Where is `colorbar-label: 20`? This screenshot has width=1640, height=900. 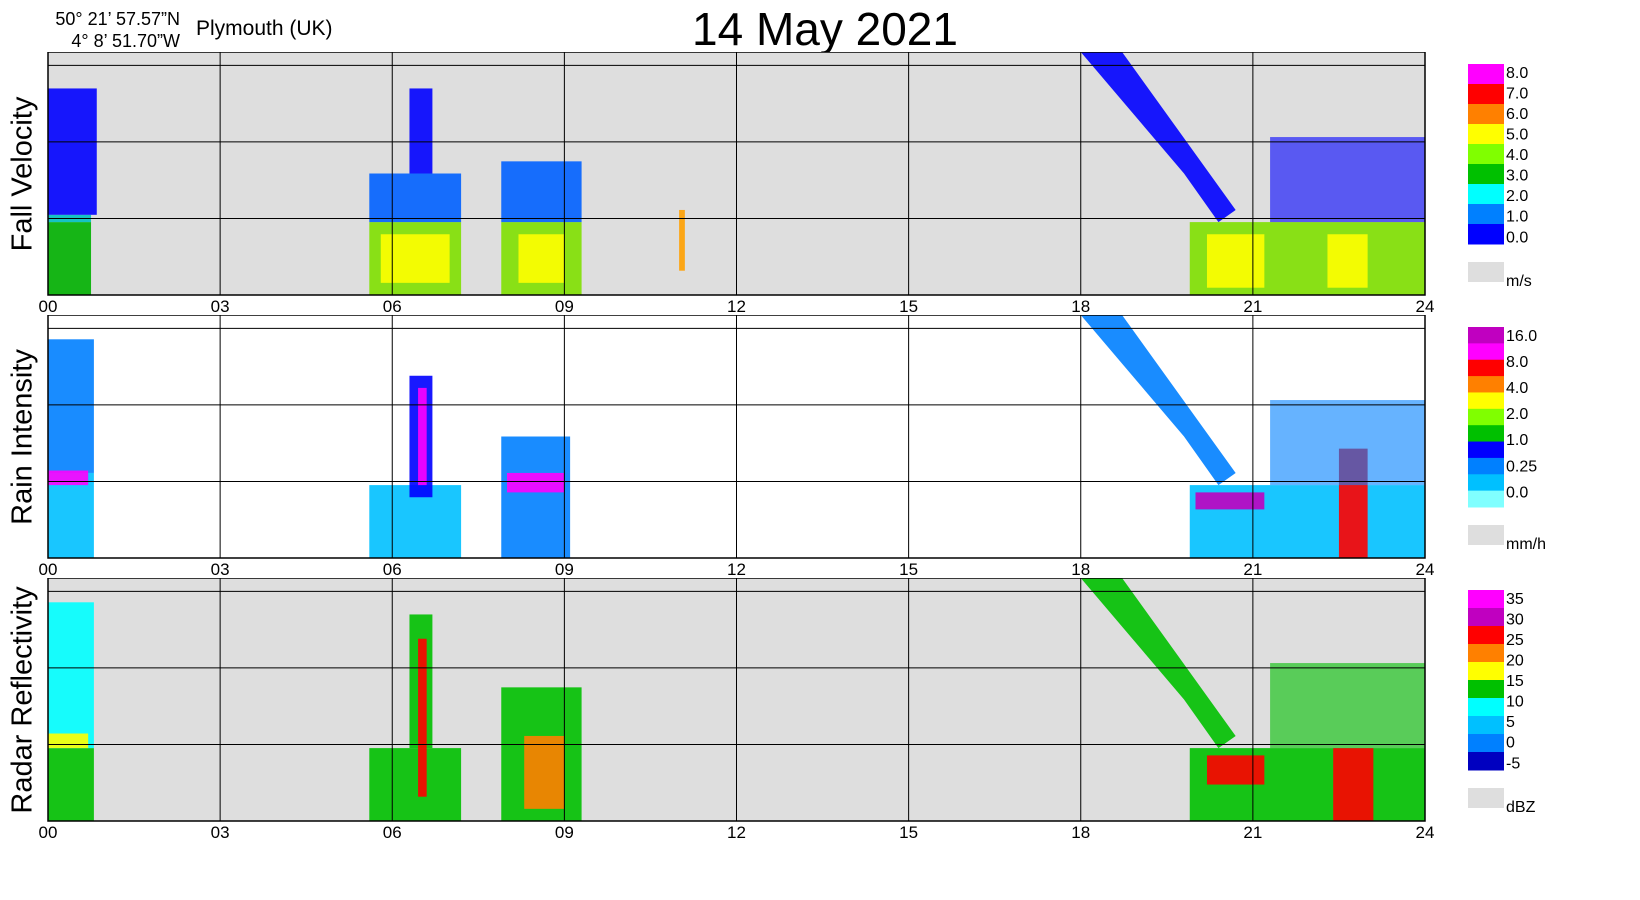
colorbar-label: 20 is located at coordinates (1515, 661).